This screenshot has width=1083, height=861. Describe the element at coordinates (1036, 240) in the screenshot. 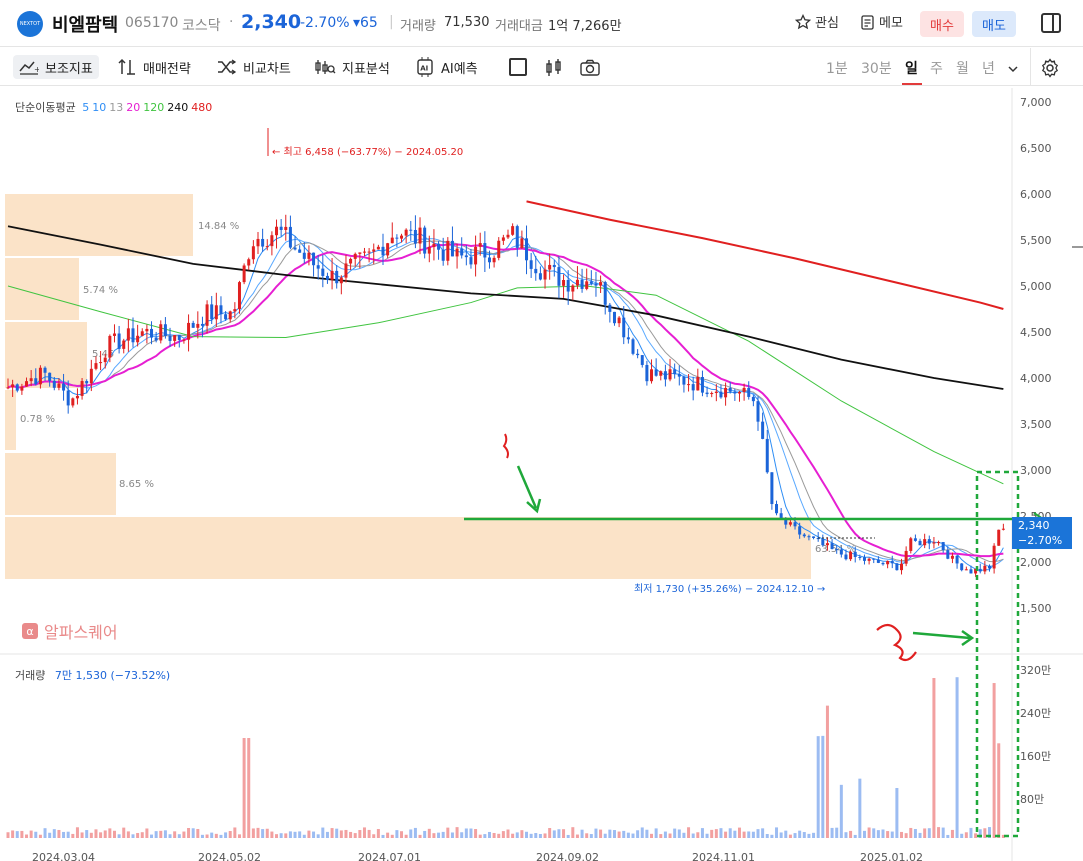

I see `price-axis-label: 5,500` at that location.